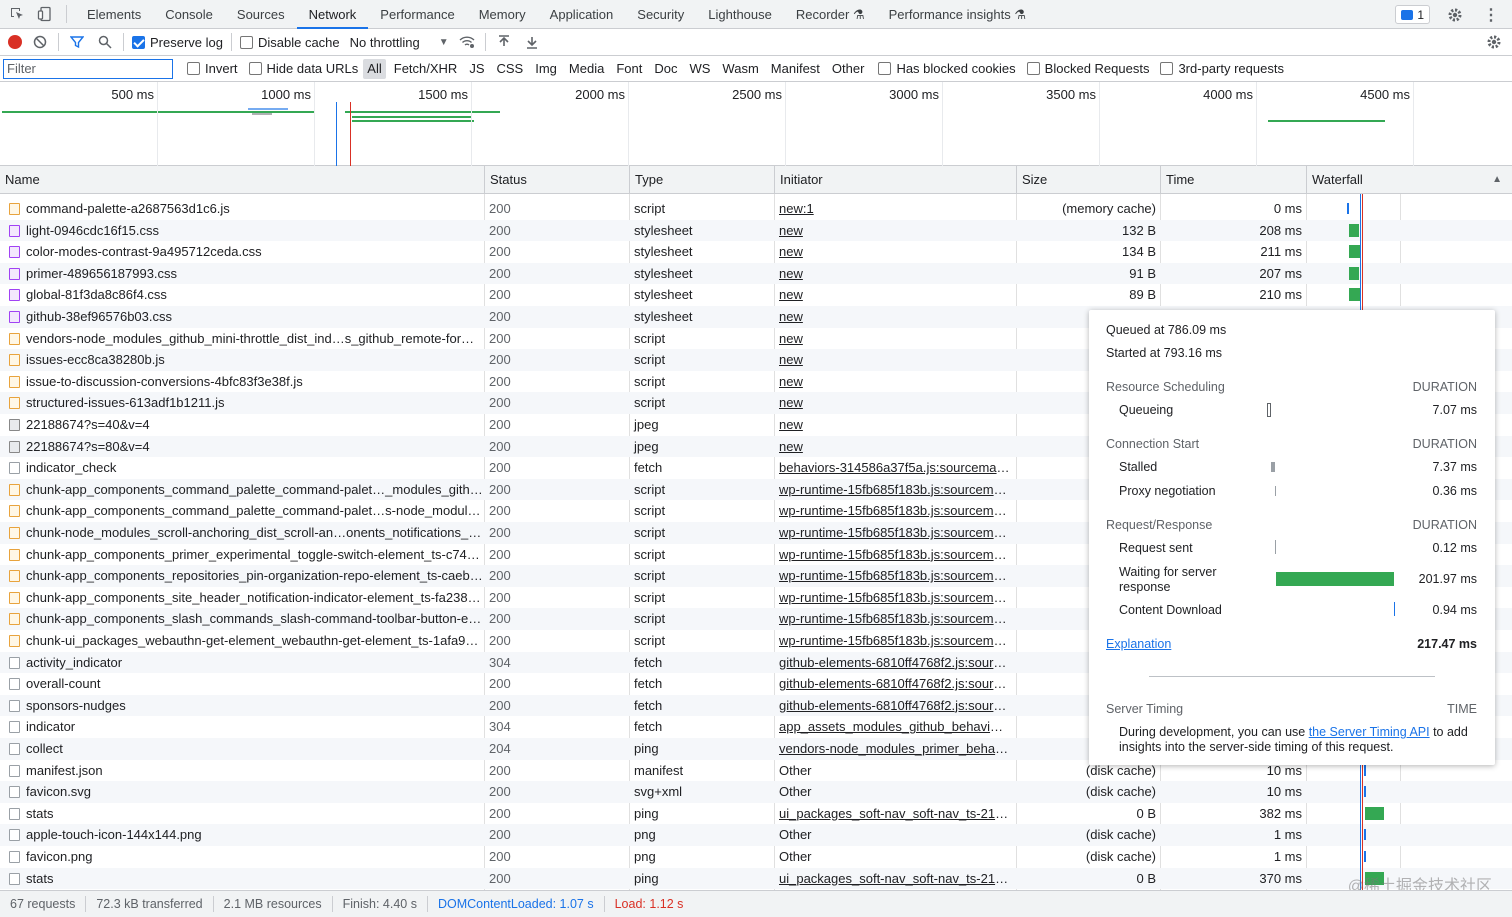 The height and width of the screenshot is (917, 1512). Describe the element at coordinates (795, 69) in the screenshot. I see `type-filter-manifest: Manifest` at that location.